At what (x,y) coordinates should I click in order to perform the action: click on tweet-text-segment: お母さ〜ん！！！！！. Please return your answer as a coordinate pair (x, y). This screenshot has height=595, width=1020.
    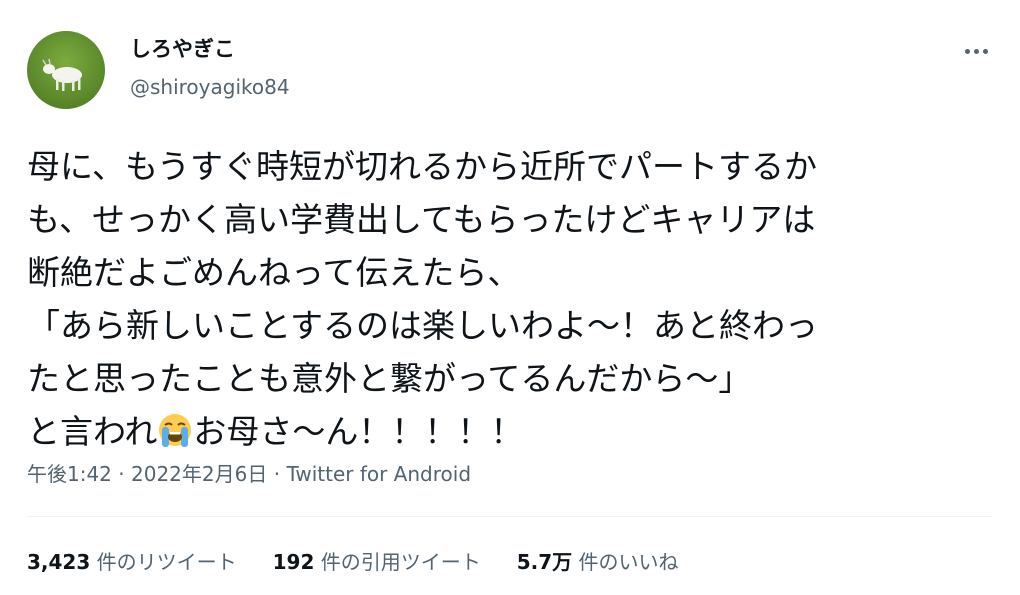
    Looking at the image, I should click on (358, 431).